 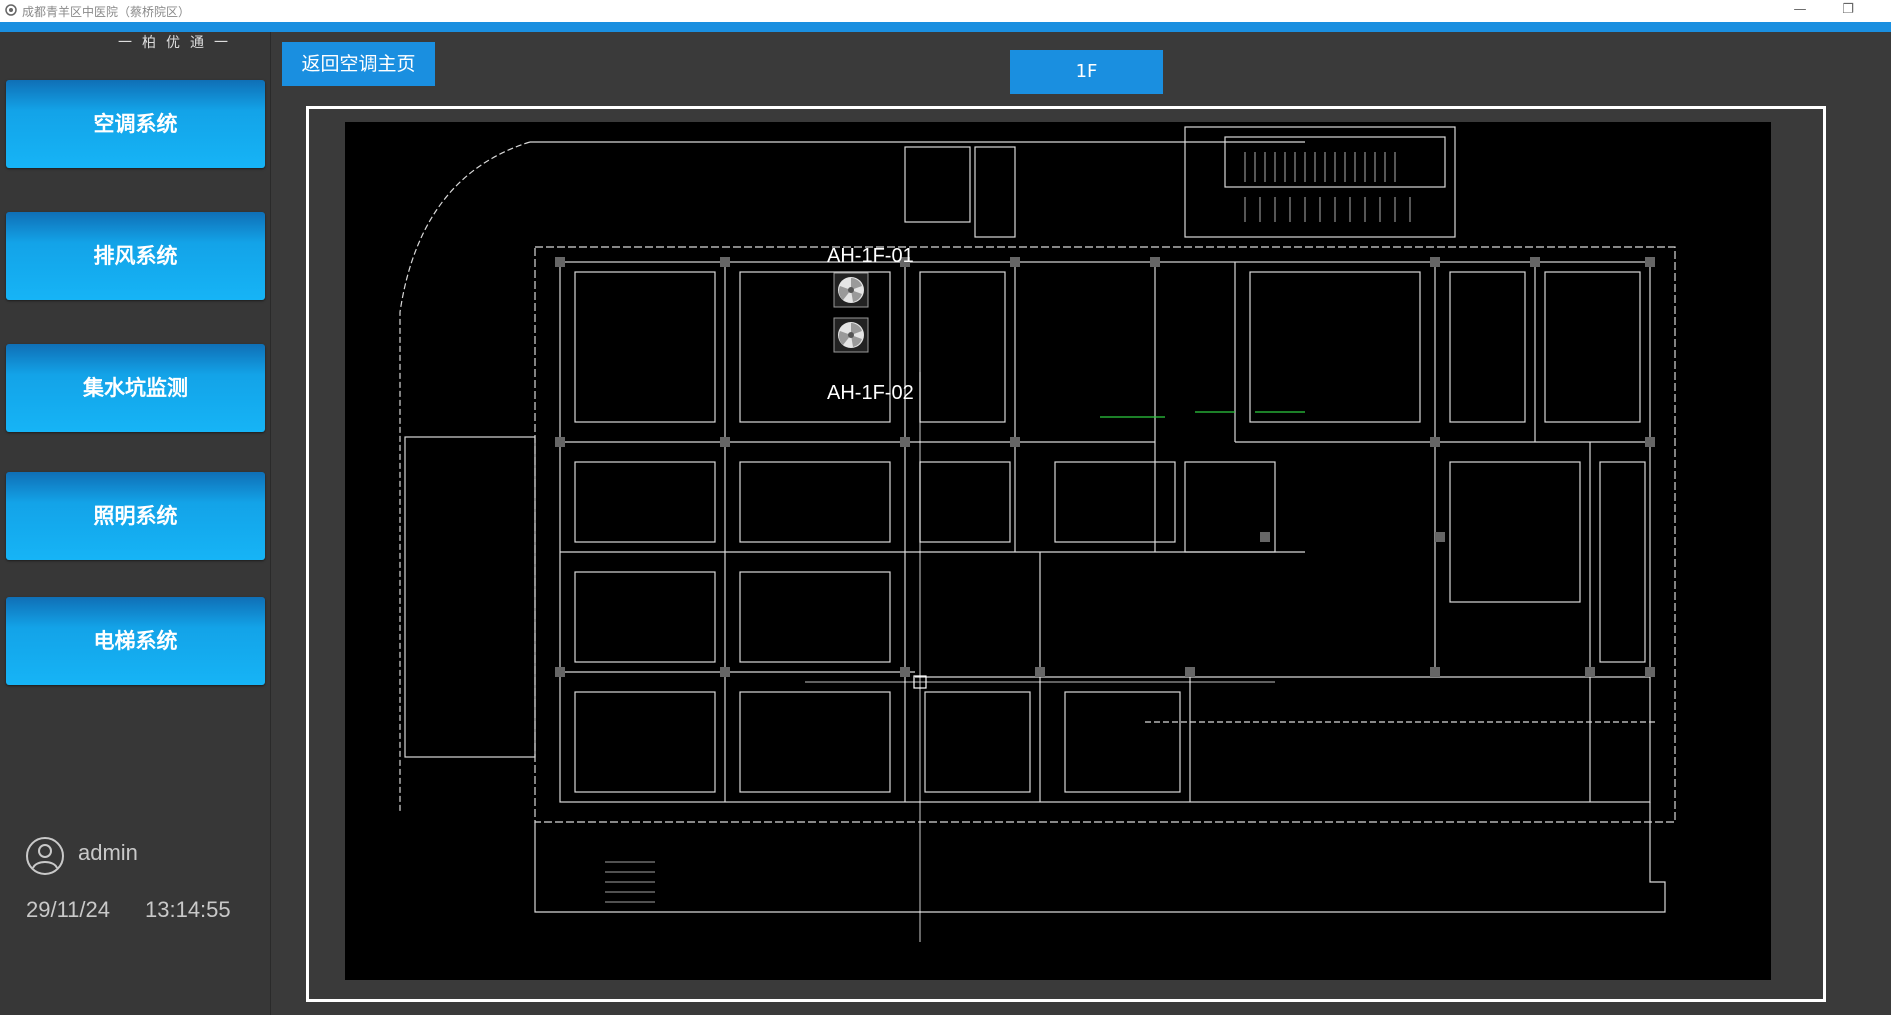 What do you see at coordinates (1086, 72) in the screenshot?
I see `floor-selector-button: 1F` at bounding box center [1086, 72].